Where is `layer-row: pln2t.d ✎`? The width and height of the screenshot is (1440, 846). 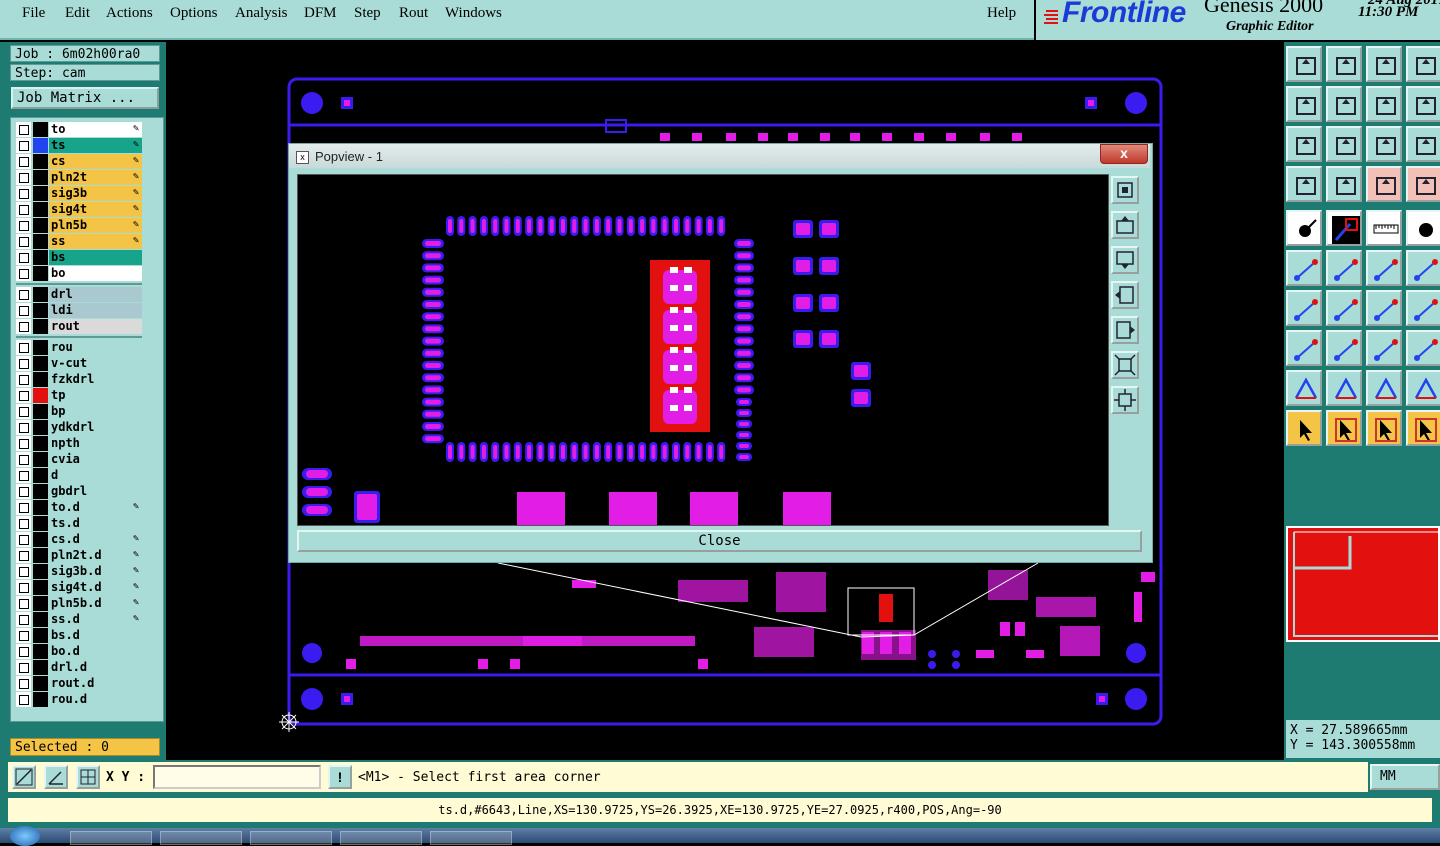 layer-row: pln2t.d ✎ is located at coordinates (79, 555).